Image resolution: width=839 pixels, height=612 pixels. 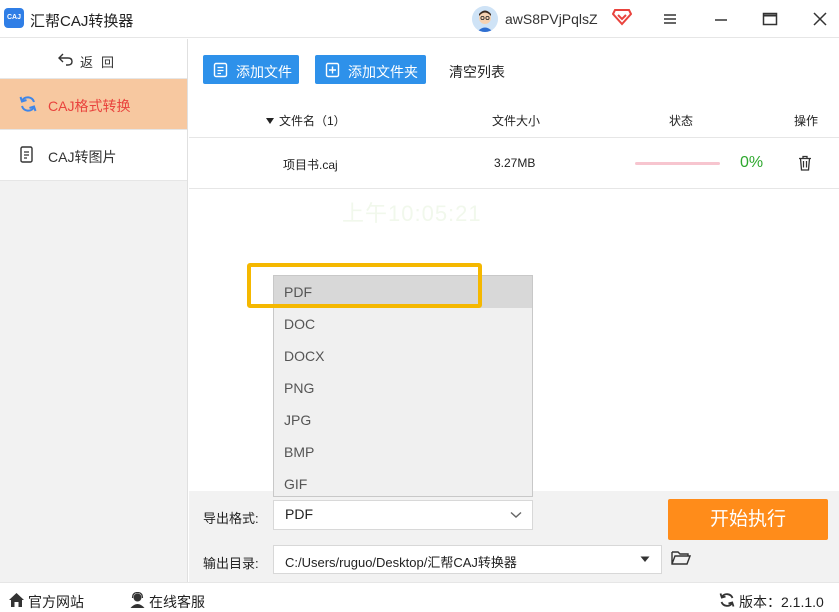 What do you see at coordinates (304, 356) in the screenshot?
I see `format-option-label: DOCX` at bounding box center [304, 356].